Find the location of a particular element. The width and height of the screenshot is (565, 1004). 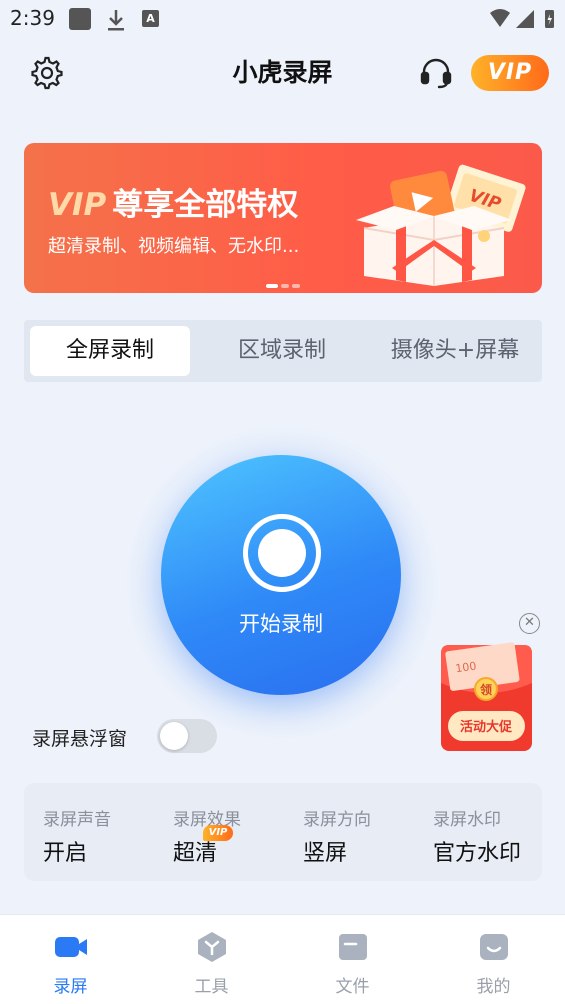

bottom-nav: 录屏 工具 文件 我的 is located at coordinates (282, 959).